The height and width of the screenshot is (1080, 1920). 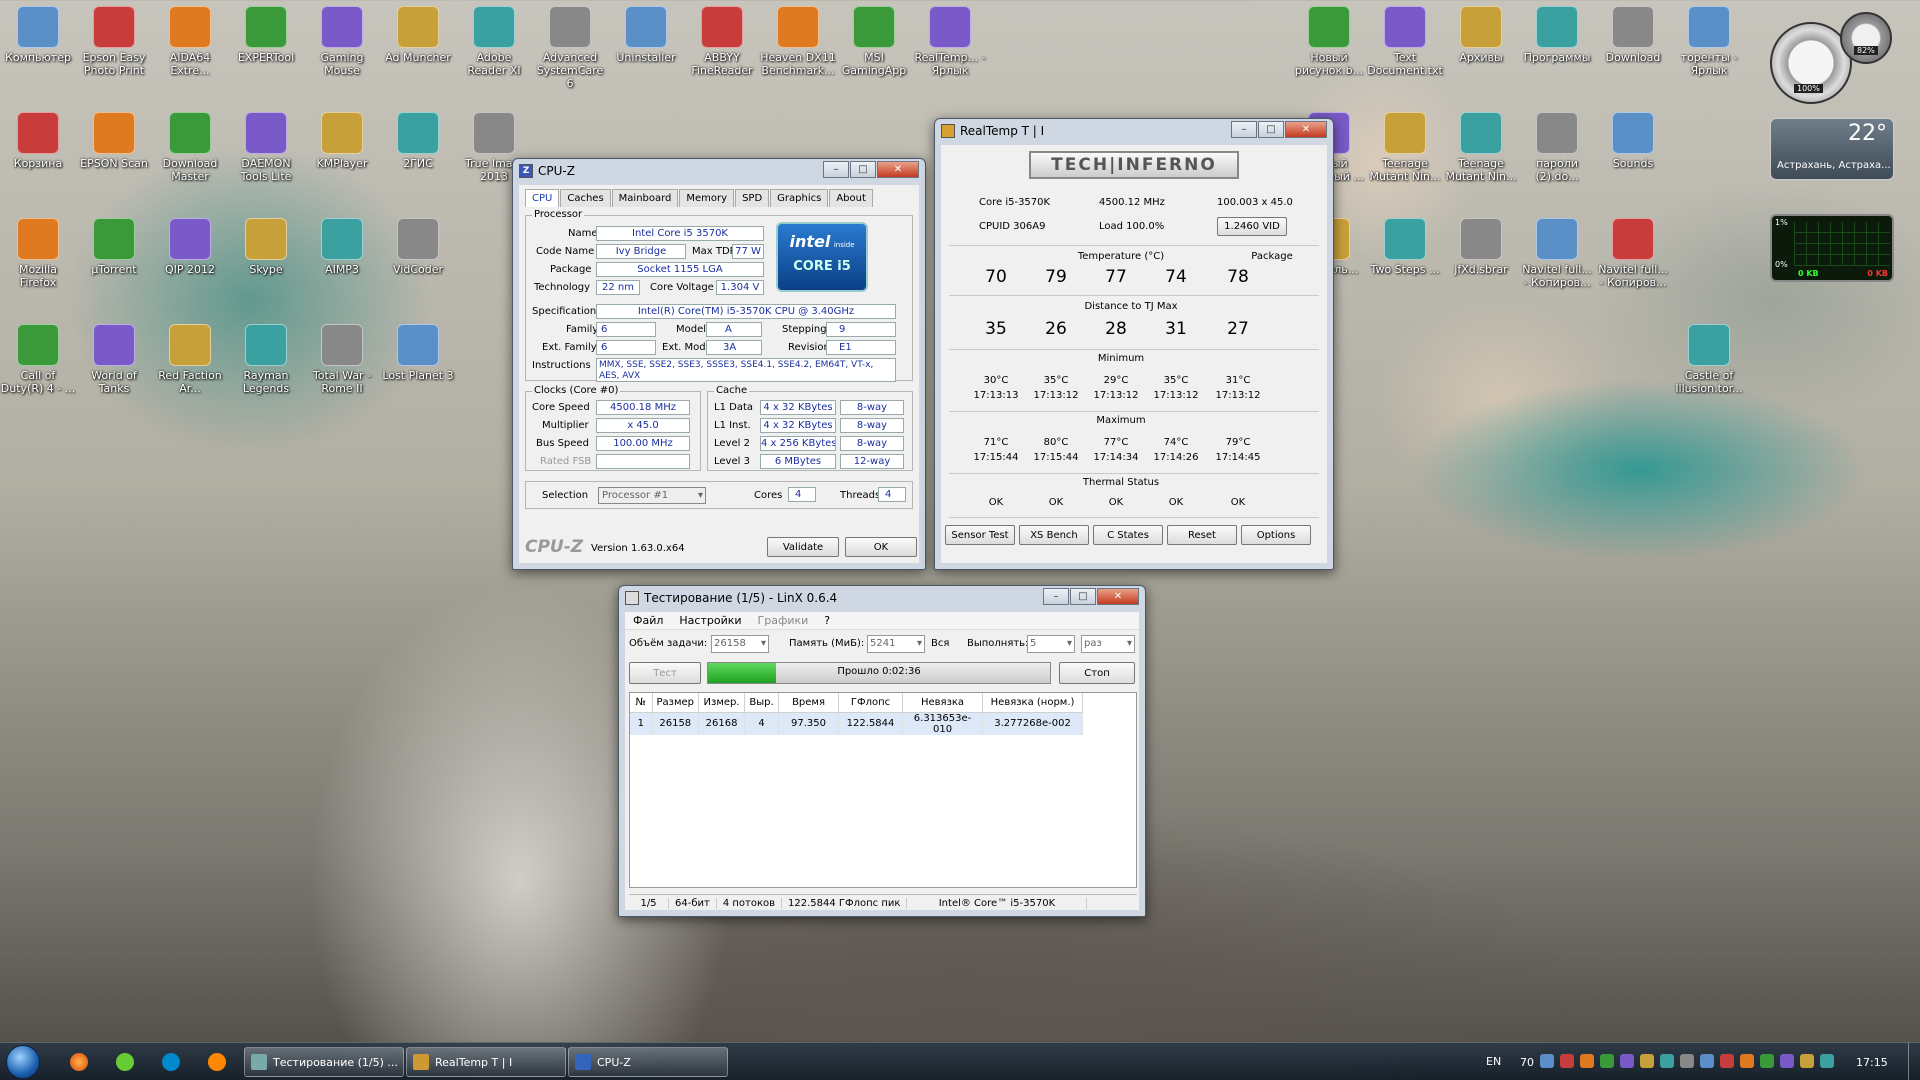 What do you see at coordinates (1832, 248) in the screenshot?
I see `network-gadget: 1% 0% 0 KB 0 KB` at bounding box center [1832, 248].